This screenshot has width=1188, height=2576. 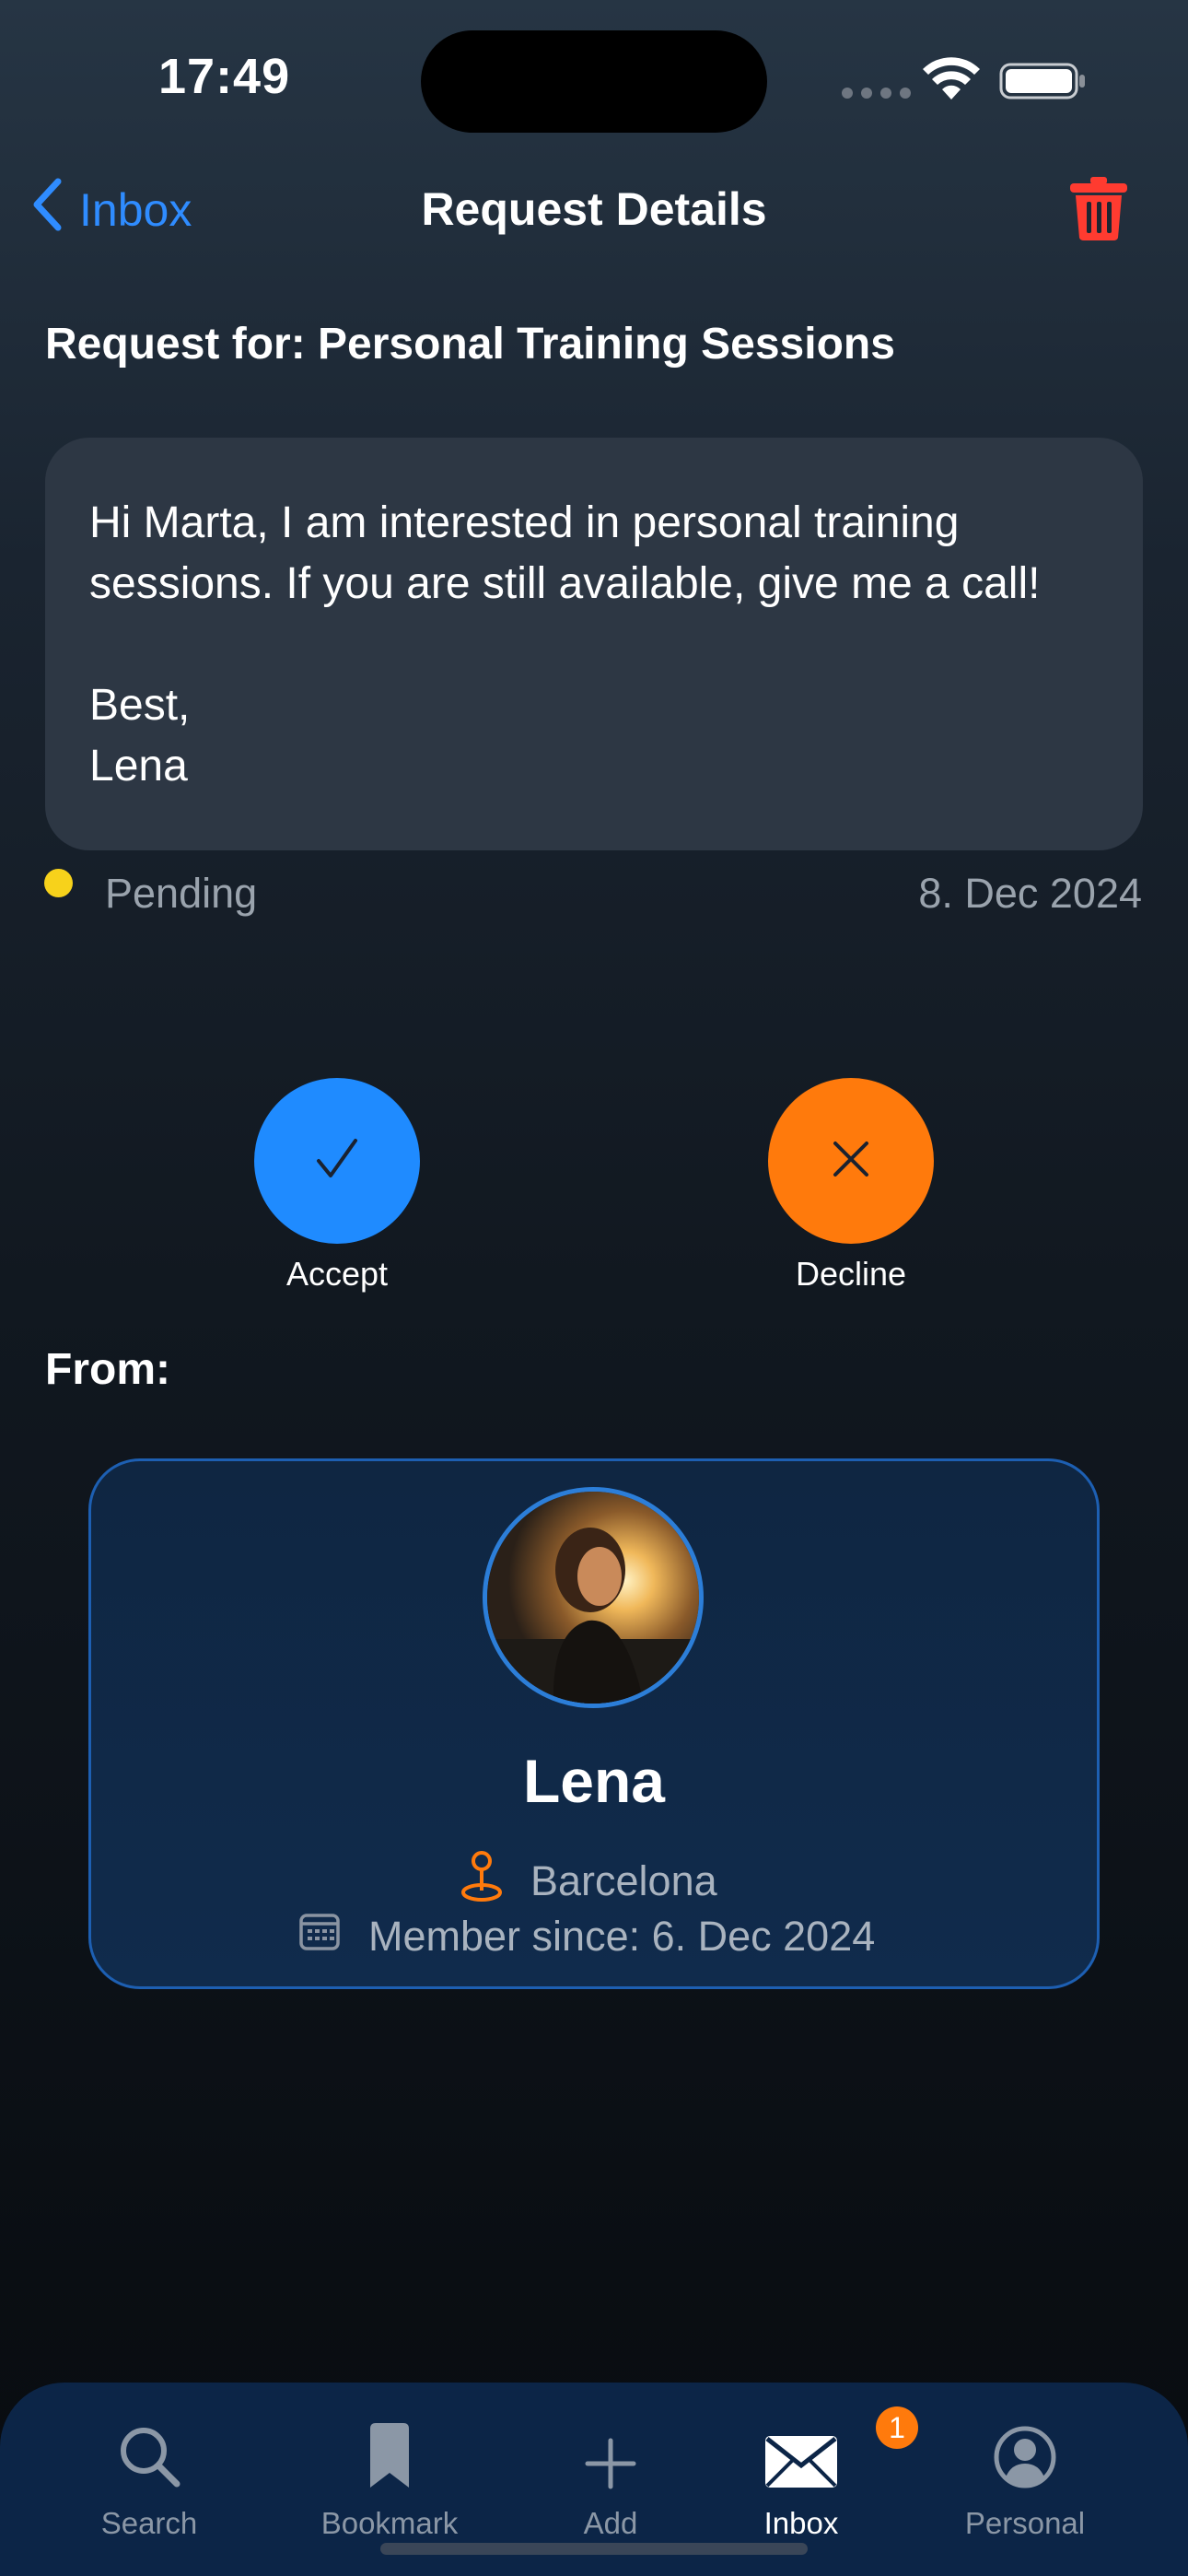 What do you see at coordinates (610, 2467) in the screenshot?
I see `plus-icon` at bounding box center [610, 2467].